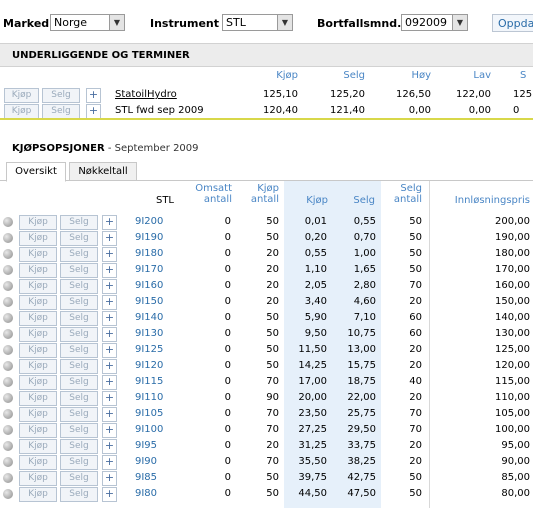 The image size is (533, 508). Describe the element at coordinates (8, 350) in the screenshot. I see `status-dot-icon` at that location.